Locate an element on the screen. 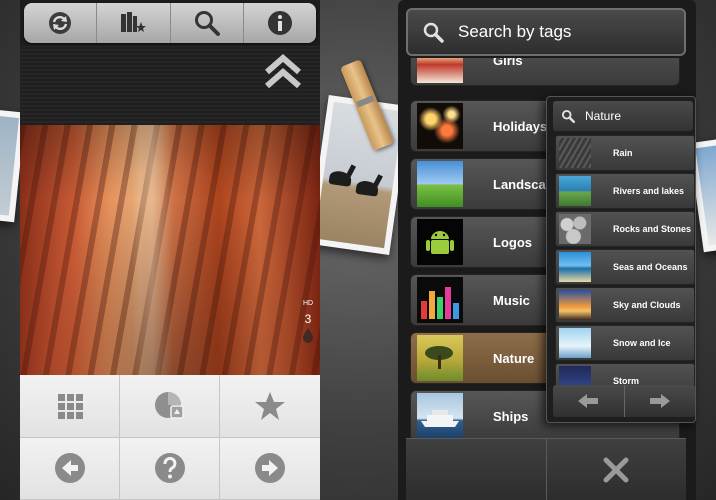  refresh-button is located at coordinates (61, 23).